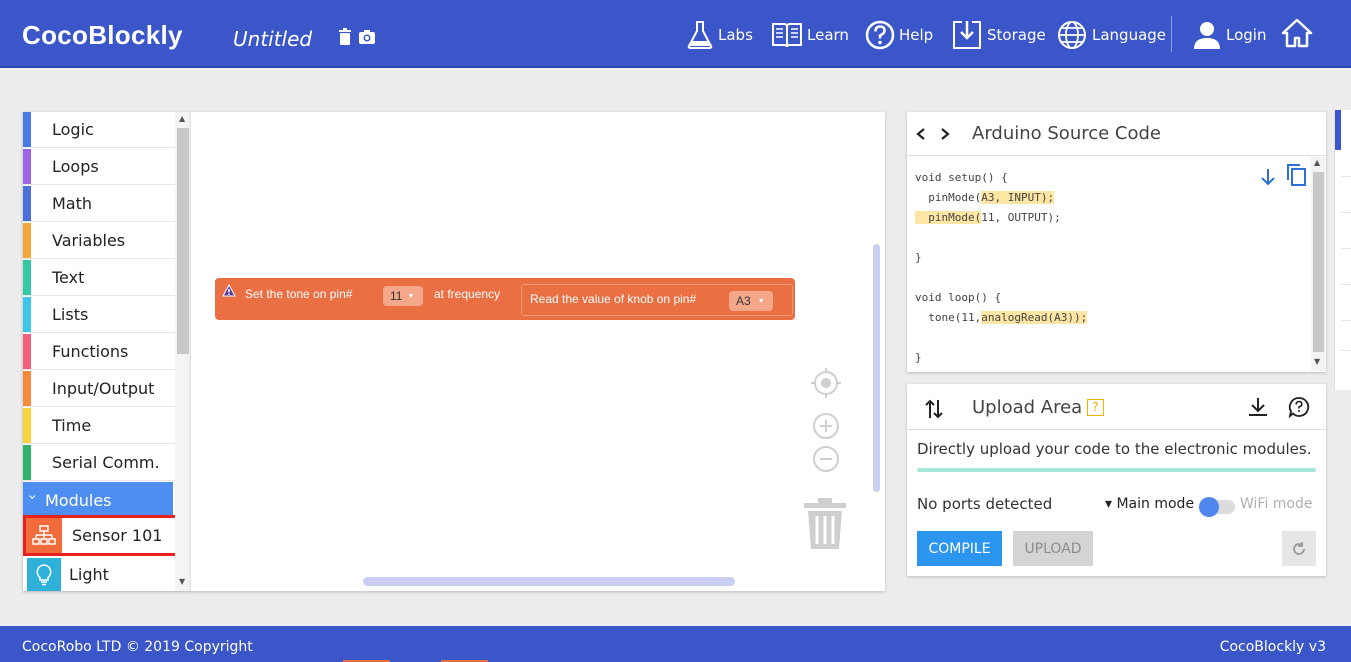 This screenshot has height=662, width=1351. Describe the element at coordinates (99, 352) in the screenshot. I see `sidebar-item-functions: Functions` at that location.